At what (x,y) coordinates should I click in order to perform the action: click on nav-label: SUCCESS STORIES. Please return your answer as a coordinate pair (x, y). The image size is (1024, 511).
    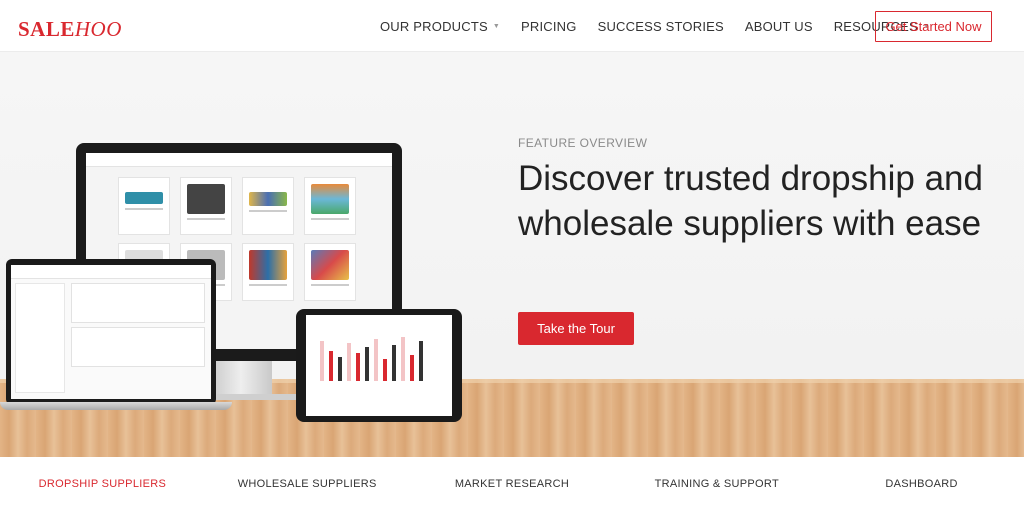
    Looking at the image, I should click on (660, 26).